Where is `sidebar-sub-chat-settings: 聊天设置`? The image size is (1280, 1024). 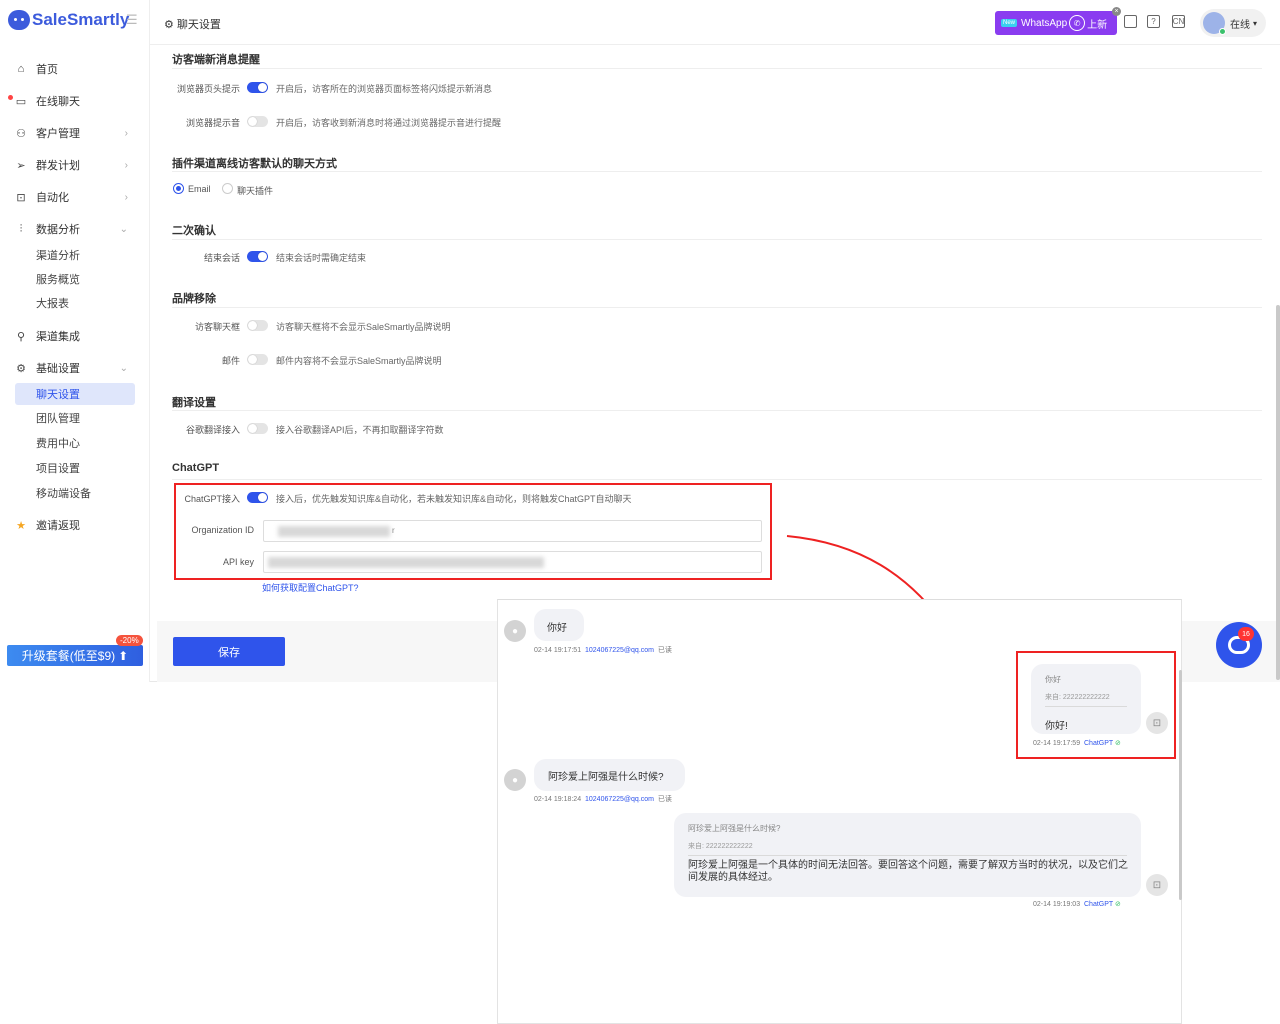
sidebar-sub-chat-settings: 聊天设置 is located at coordinates (75, 394).